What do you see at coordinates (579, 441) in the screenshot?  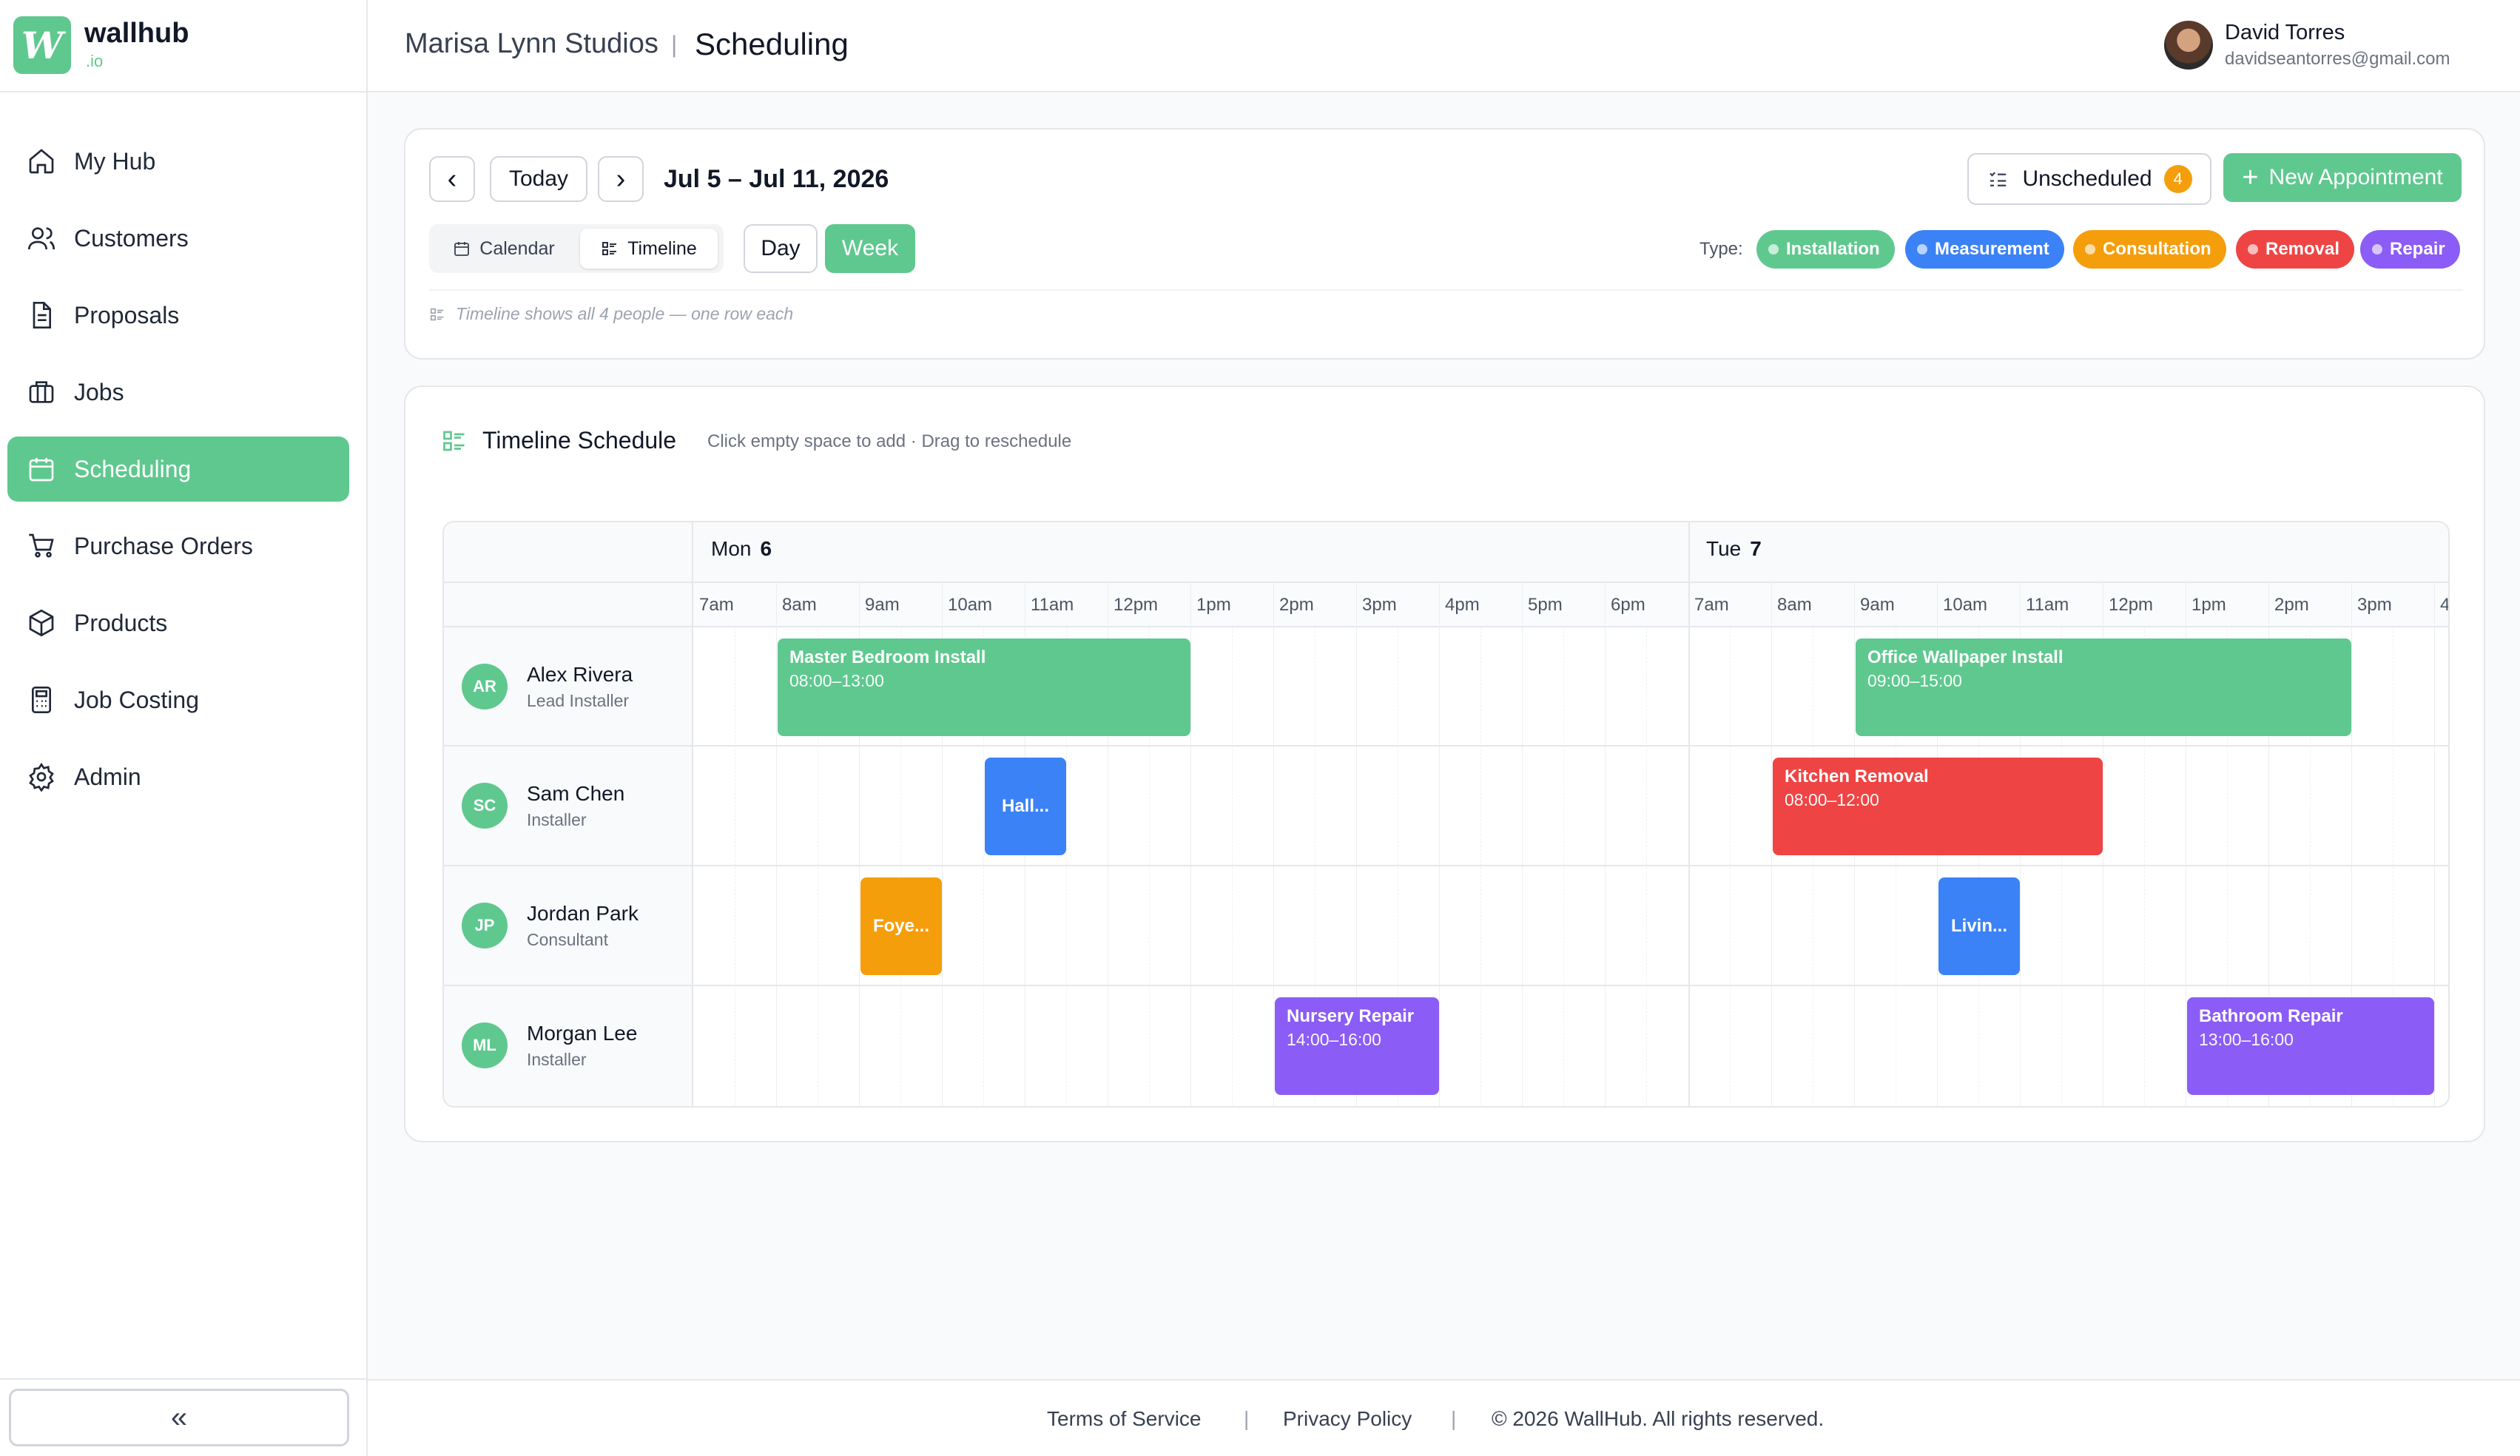 I see `timeline-title: Timeline Schedule` at bounding box center [579, 441].